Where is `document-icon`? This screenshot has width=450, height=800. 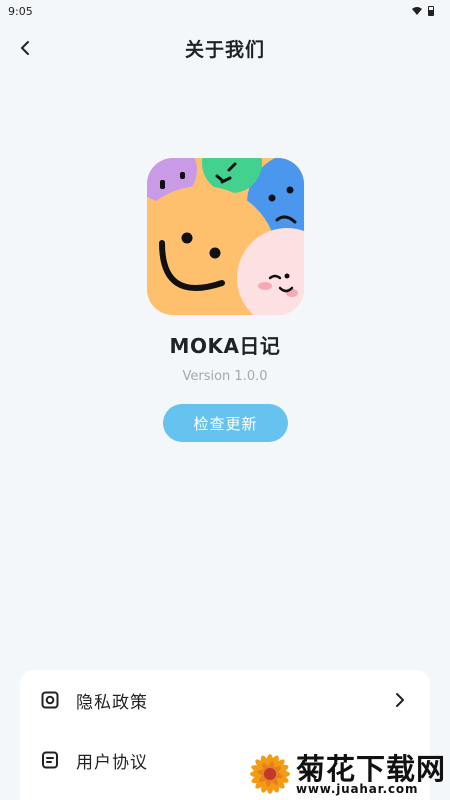
document-icon is located at coordinates (50, 760).